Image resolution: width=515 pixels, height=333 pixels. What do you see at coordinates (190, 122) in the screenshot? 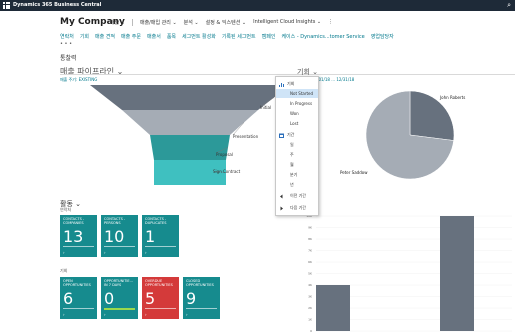
I see `funnel-stage-presentation` at bounding box center [190, 122].